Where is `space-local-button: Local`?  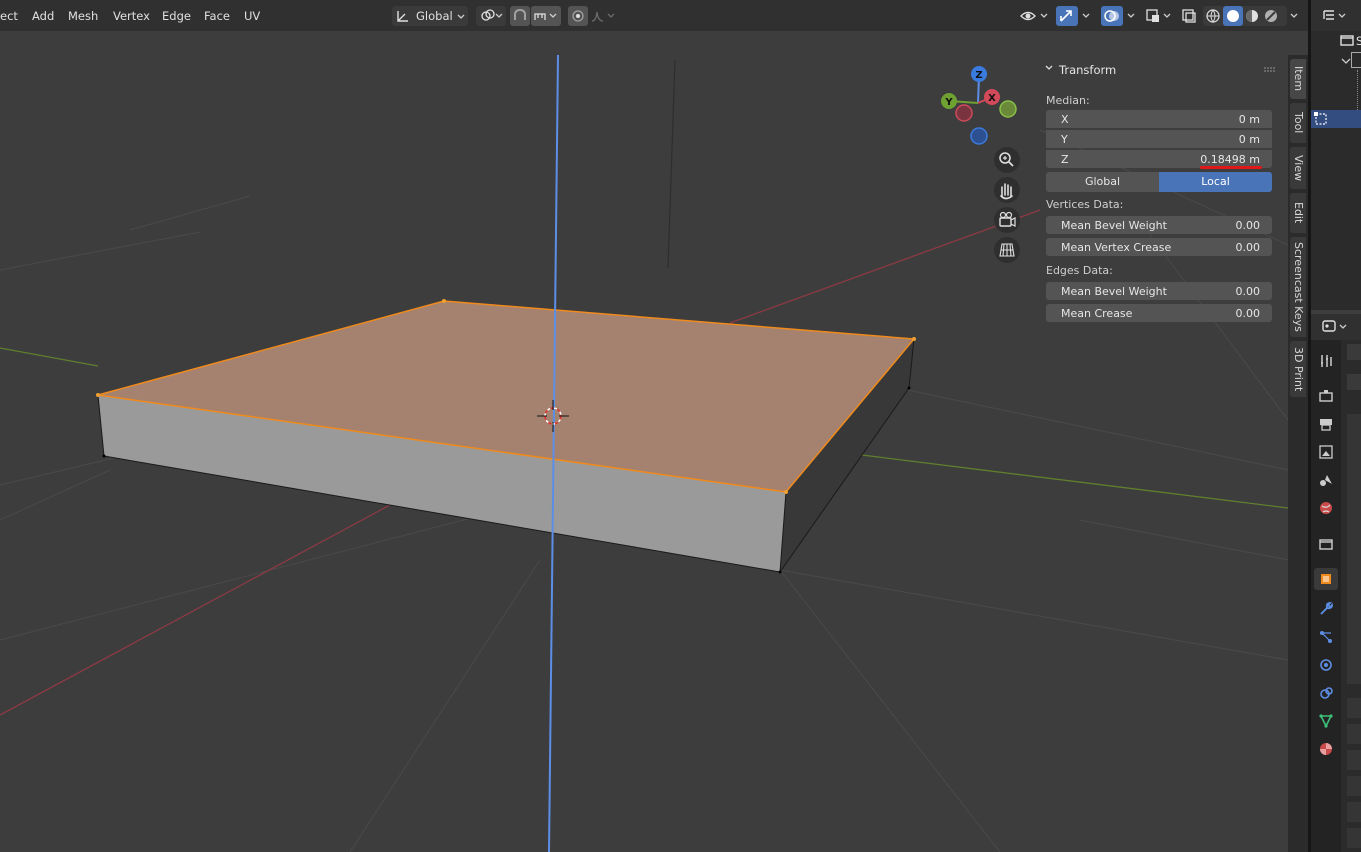
space-local-button: Local is located at coordinates (1215, 182).